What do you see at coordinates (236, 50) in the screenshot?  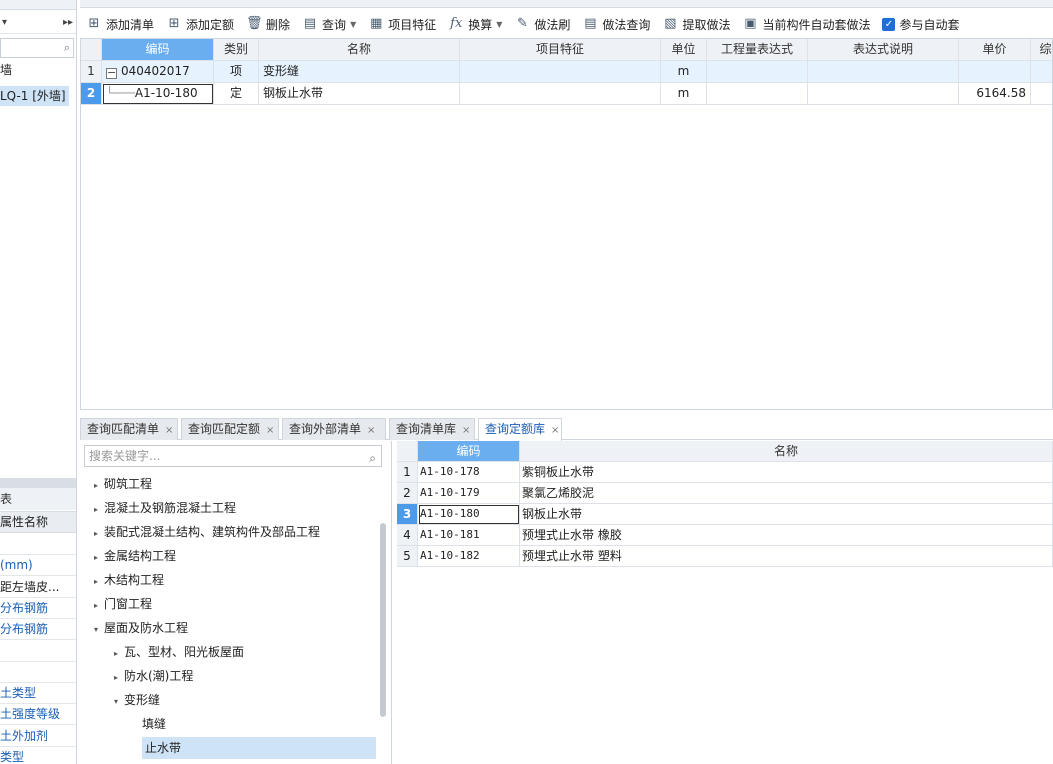 I see `header-type: 类别` at bounding box center [236, 50].